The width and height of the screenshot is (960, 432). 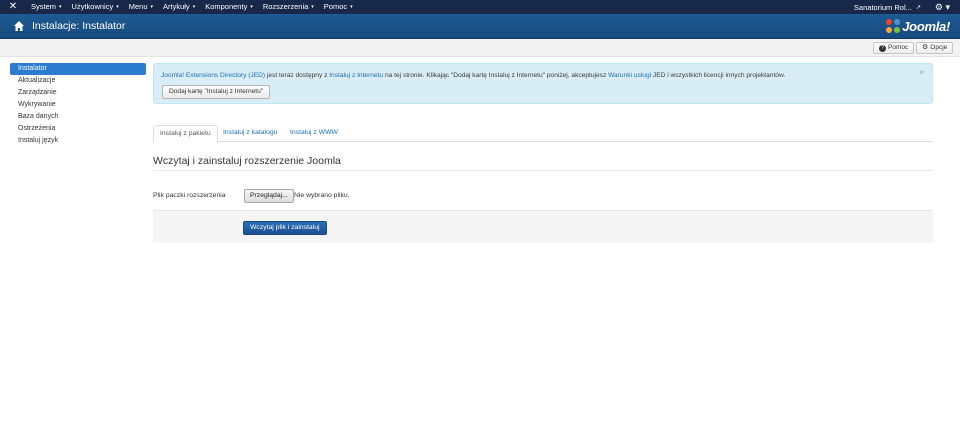 What do you see at coordinates (247, 161) in the screenshot?
I see `section-title: Wczytaj i zainstaluj rozszerzenie Joomla` at bounding box center [247, 161].